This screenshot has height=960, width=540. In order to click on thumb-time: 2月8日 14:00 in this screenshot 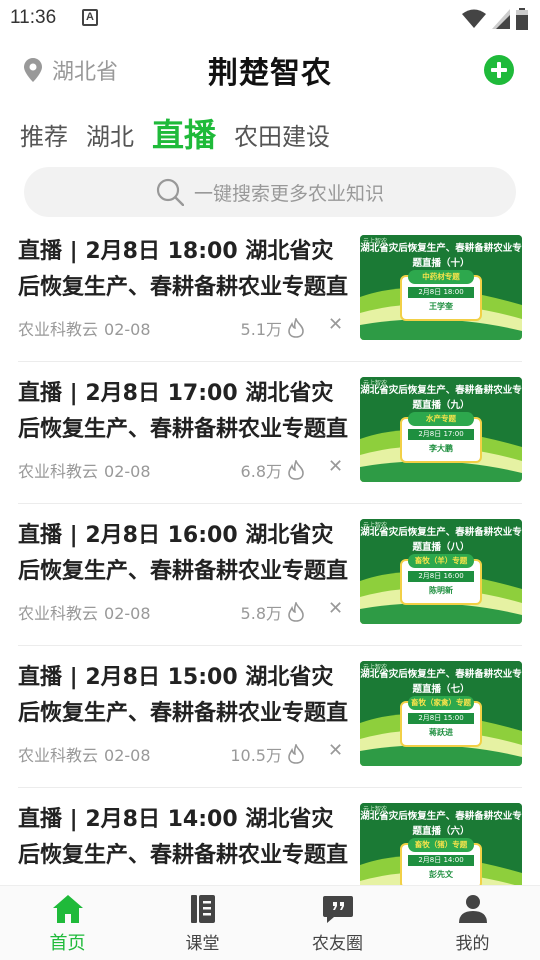, I will do `click(441, 860)`.